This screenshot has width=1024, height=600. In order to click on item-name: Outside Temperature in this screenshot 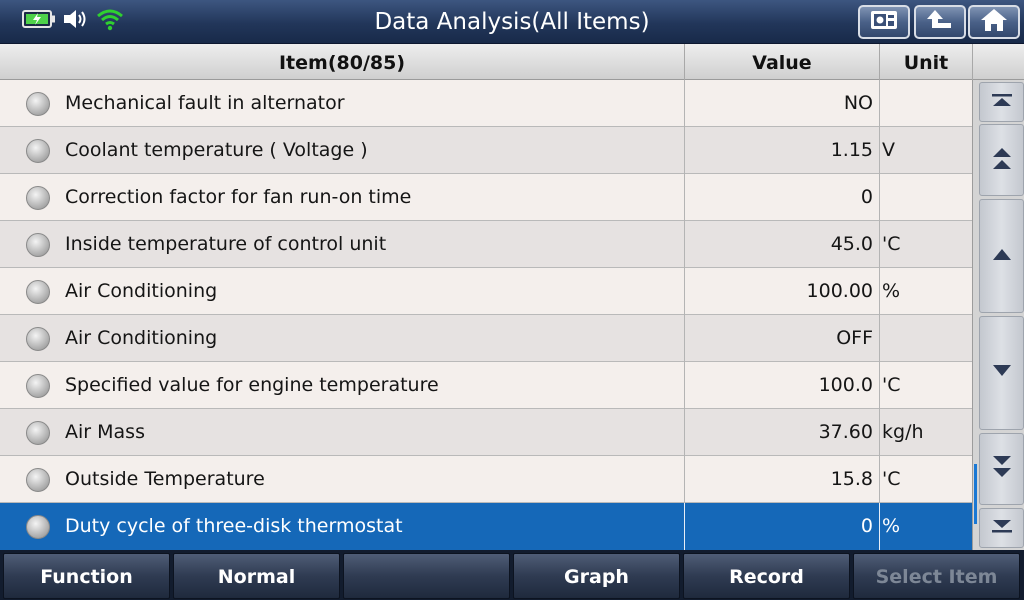, I will do `click(165, 479)`.